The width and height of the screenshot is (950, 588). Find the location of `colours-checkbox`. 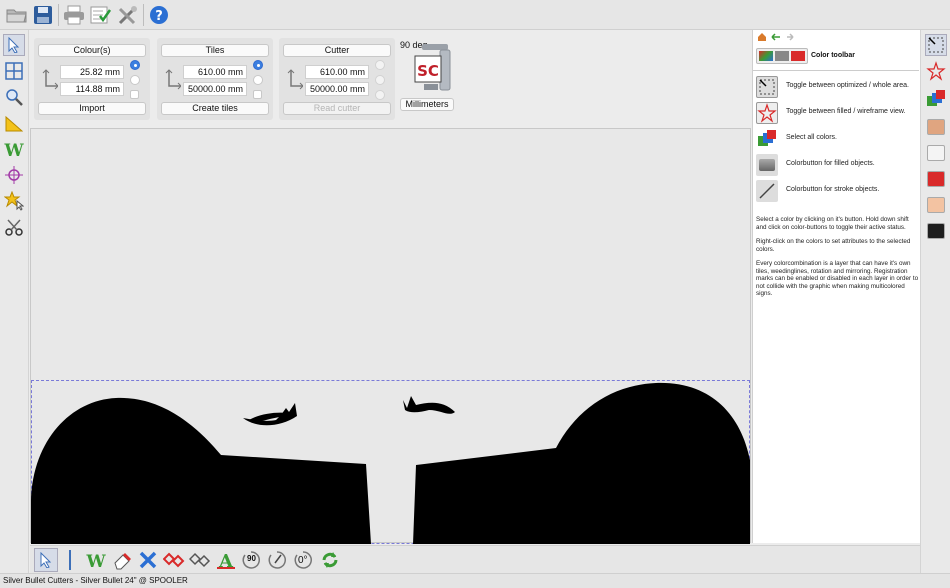

colours-checkbox is located at coordinates (134, 94).